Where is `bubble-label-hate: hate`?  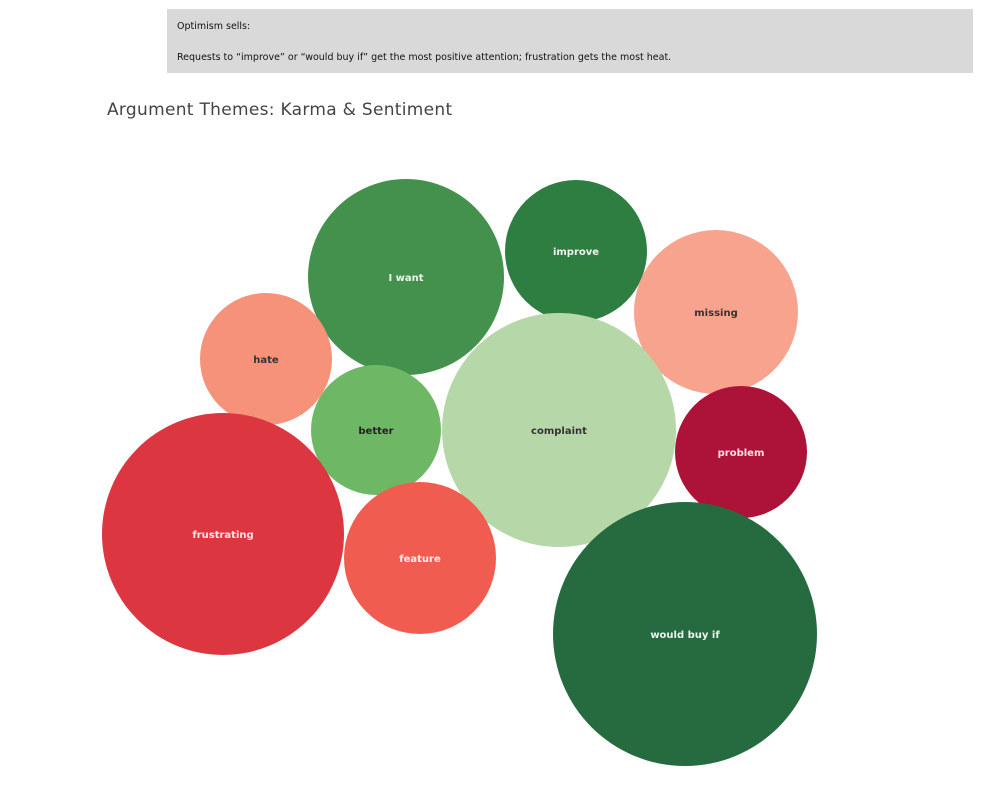
bubble-label-hate: hate is located at coordinates (266, 360).